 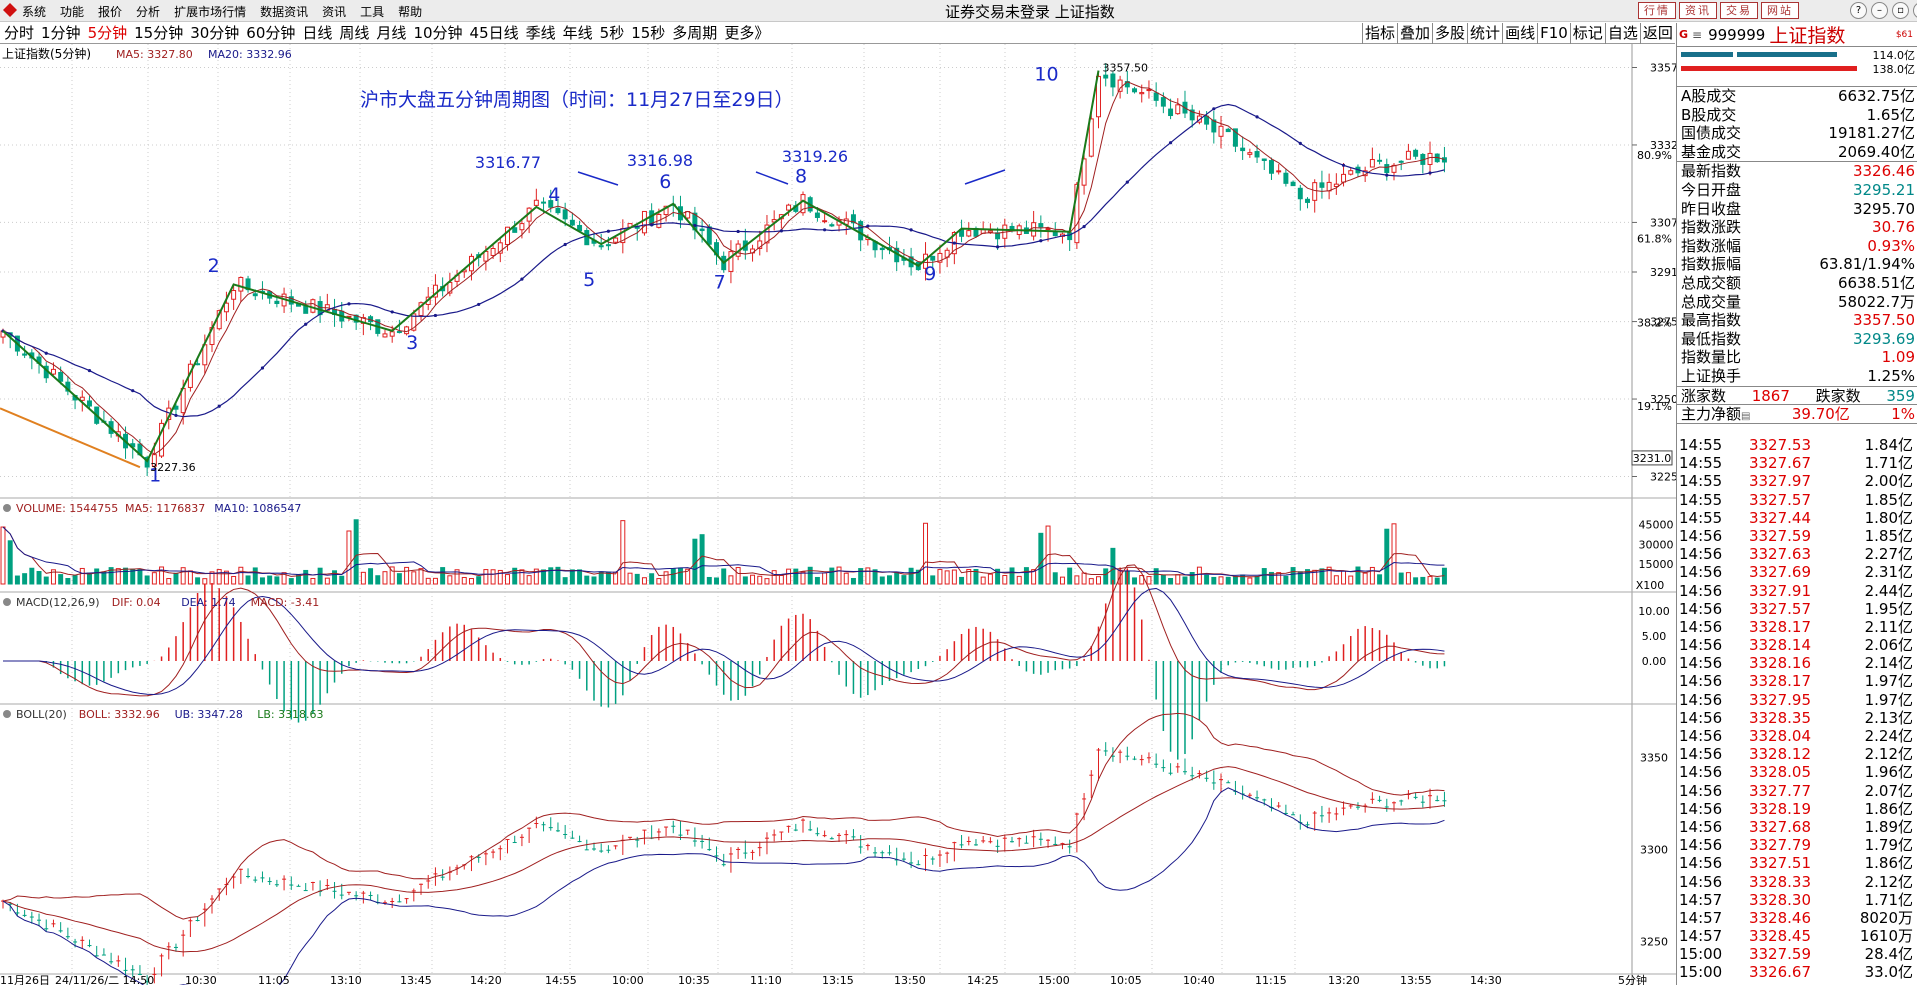 I want to click on tick-amount: 1.71亿, so click(x=1888, y=463).